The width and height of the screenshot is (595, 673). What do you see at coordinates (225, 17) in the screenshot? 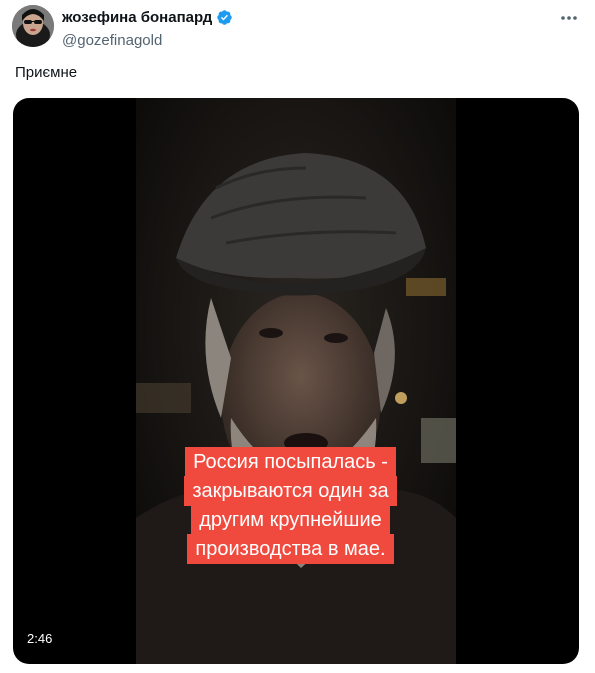
I see `verified-badge-icon` at bounding box center [225, 17].